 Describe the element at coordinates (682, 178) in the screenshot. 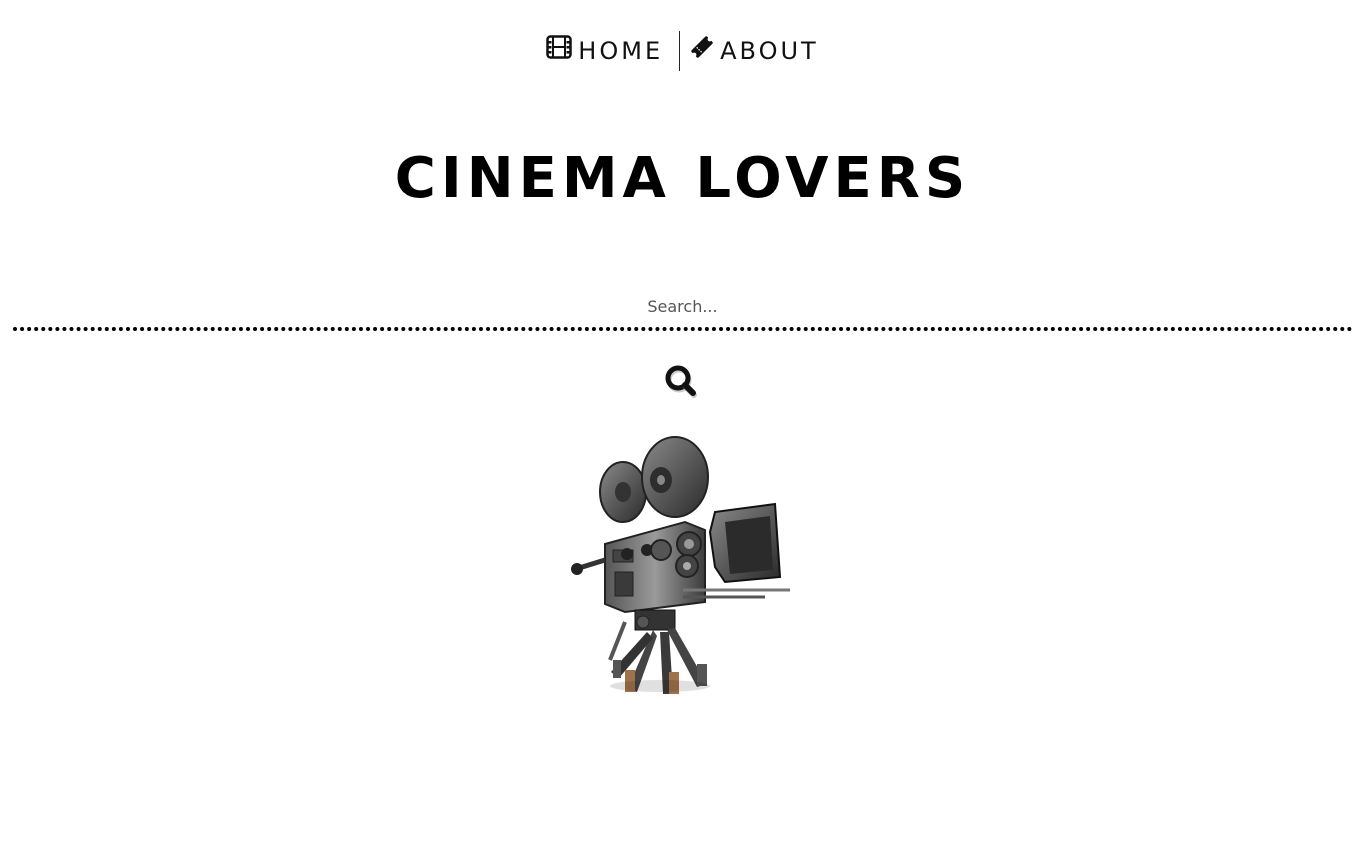

I see `site-title: CINEMA LOVERS` at that location.